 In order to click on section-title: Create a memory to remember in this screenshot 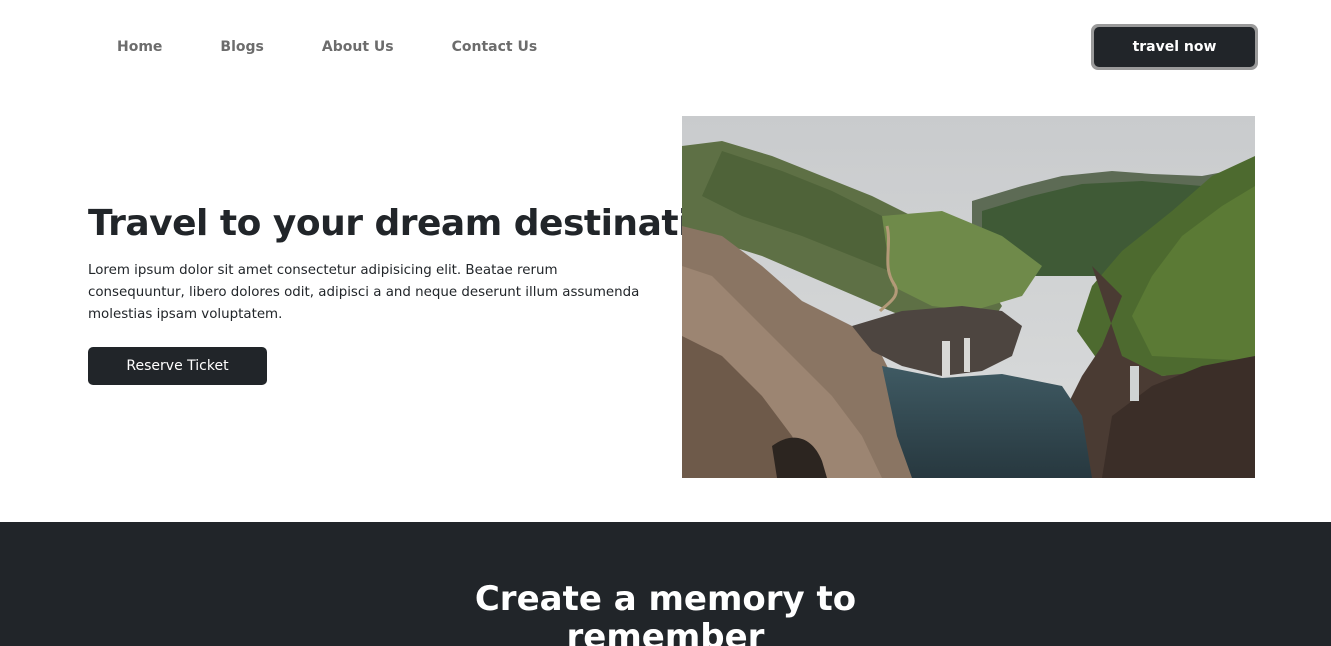, I will do `click(665, 613)`.